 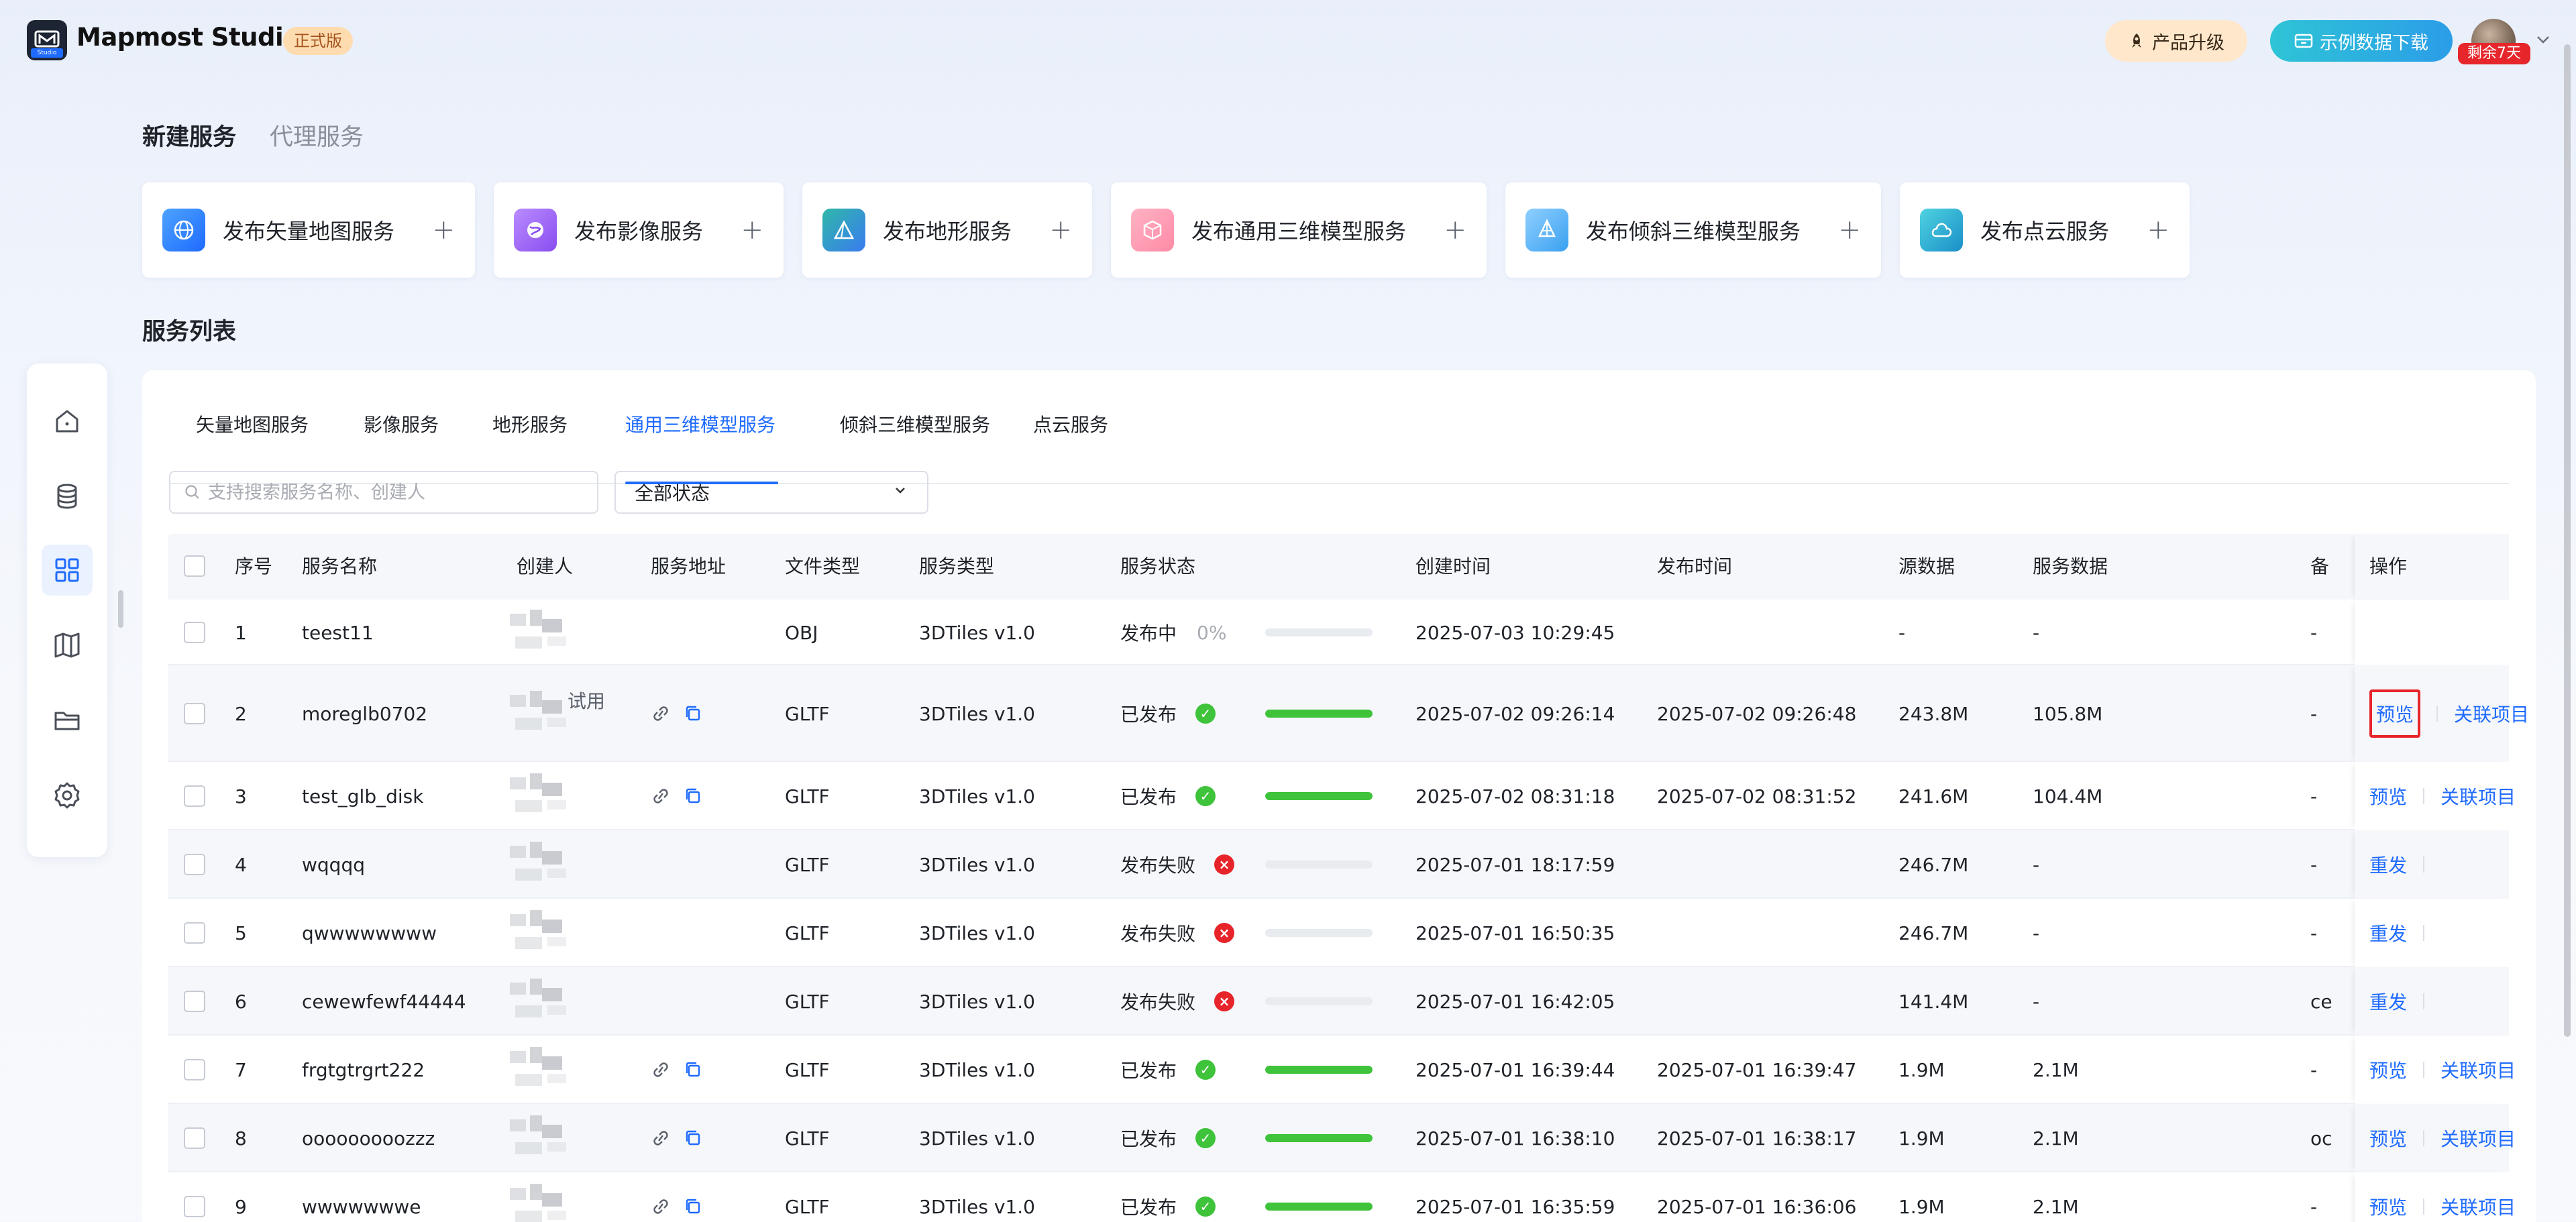 I want to click on tab-proxy-service: 代理服务, so click(x=317, y=135).